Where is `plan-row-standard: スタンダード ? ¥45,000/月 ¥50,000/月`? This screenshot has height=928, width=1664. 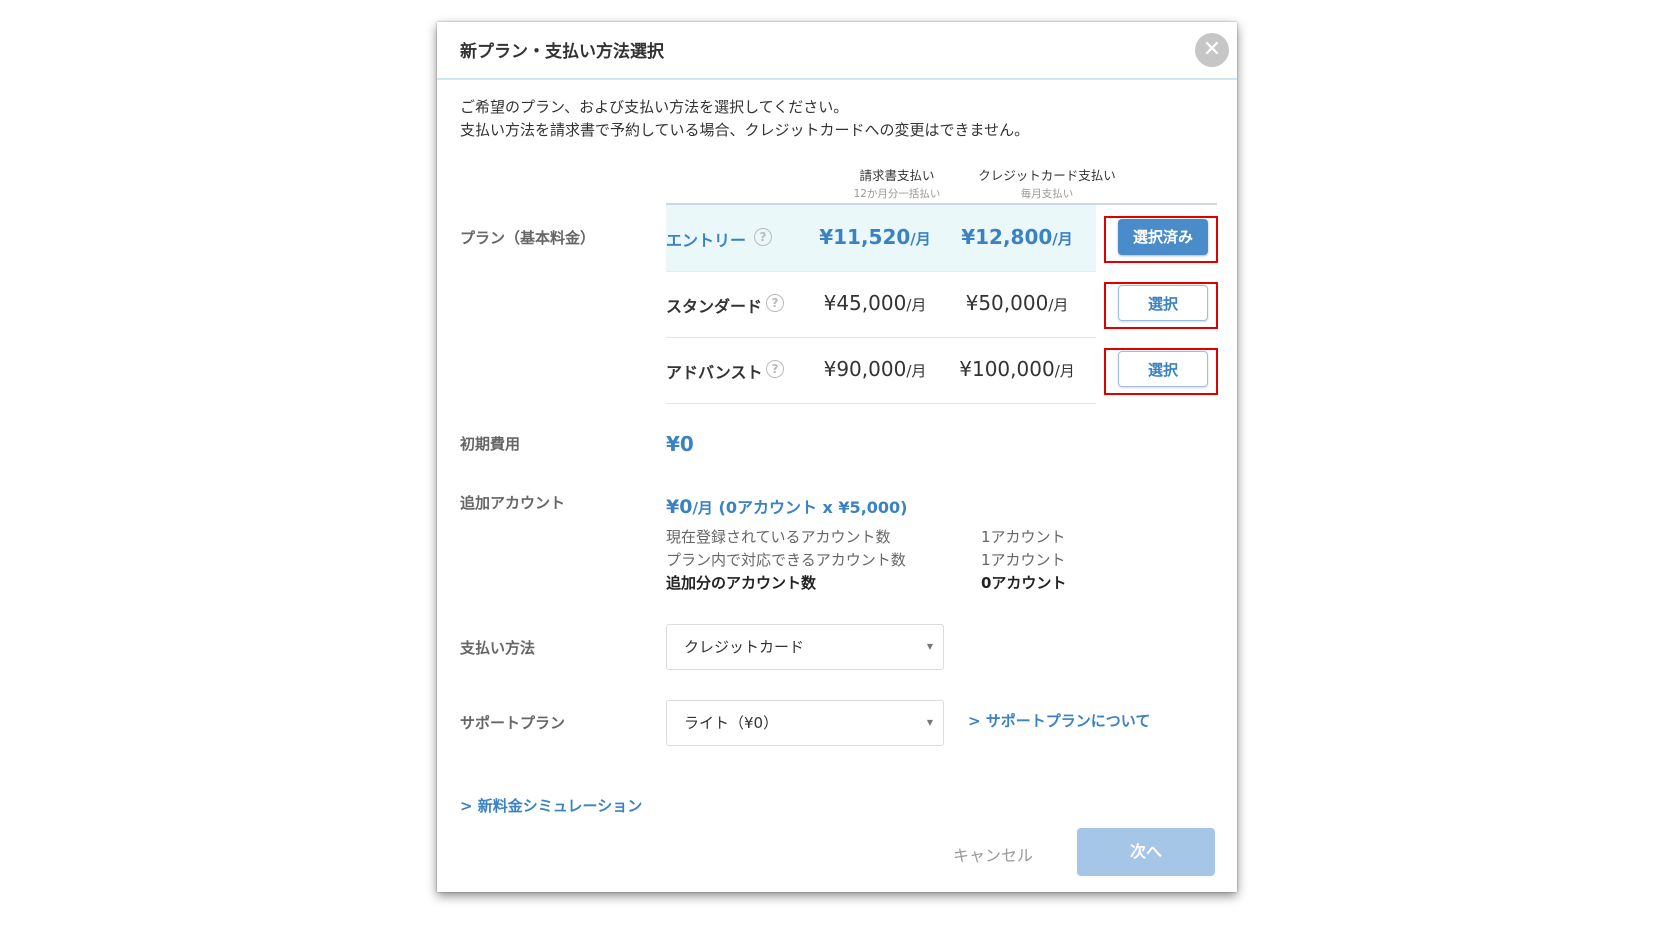 plan-row-standard: スタンダード ? ¥45,000/月 ¥50,000/月 is located at coordinates (881, 304).